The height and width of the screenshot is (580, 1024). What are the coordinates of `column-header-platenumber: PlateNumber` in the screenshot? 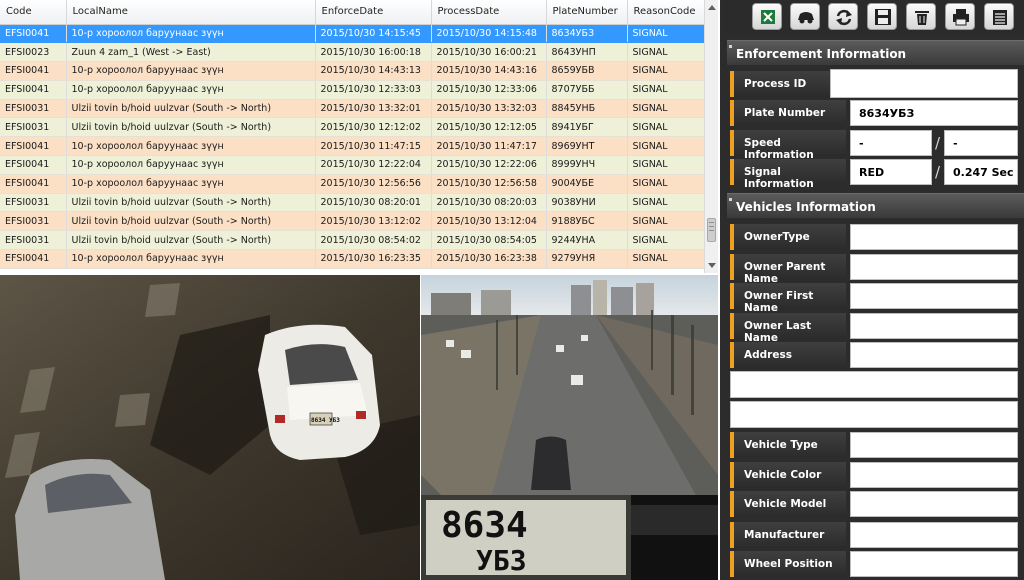 It's located at (587, 12).